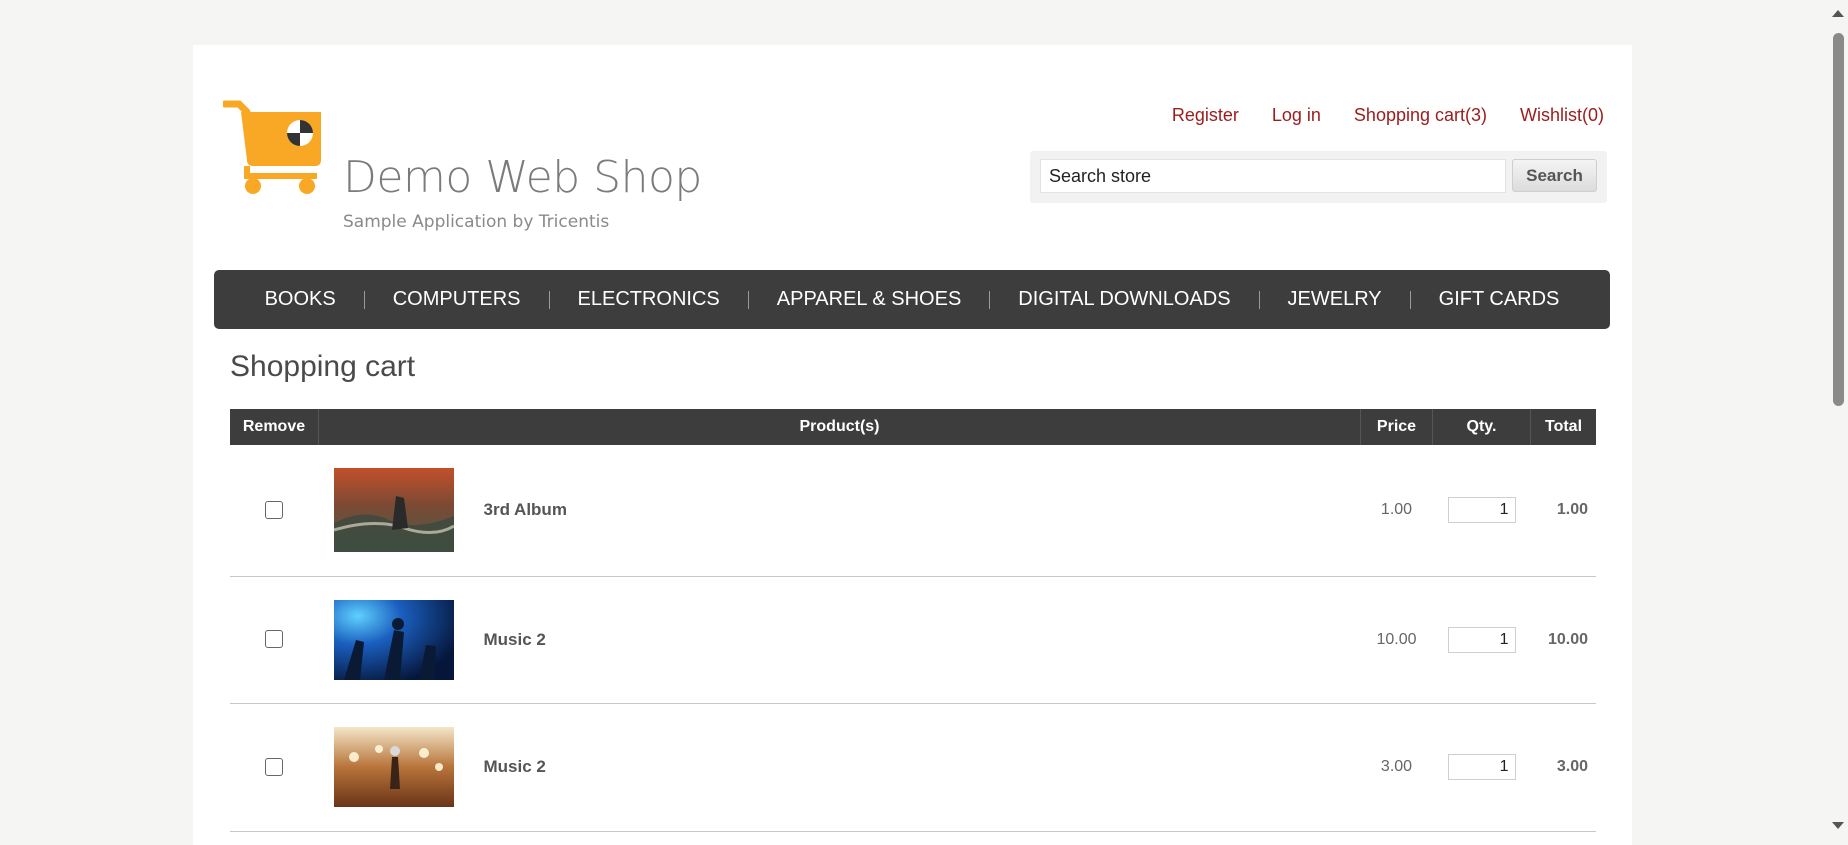 This screenshot has height=845, width=1848. What do you see at coordinates (525, 510) in the screenshot?
I see `product-name-link: 3rd Album` at bounding box center [525, 510].